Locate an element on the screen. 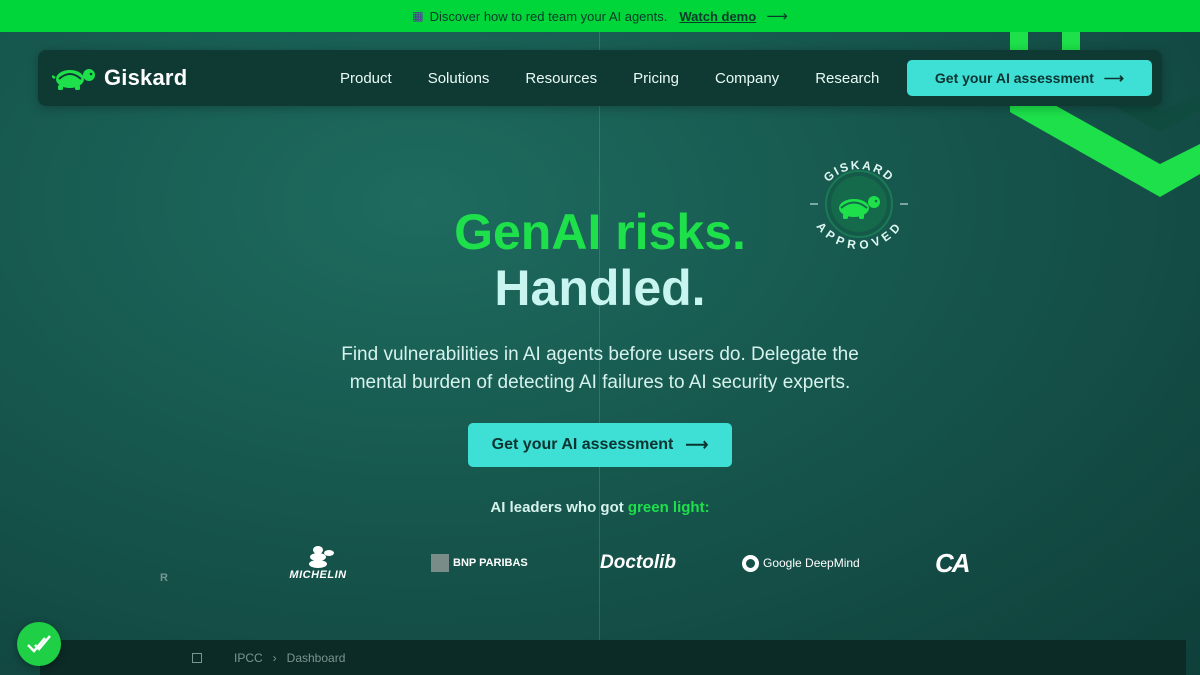 The height and width of the screenshot is (675, 1200). headline-line-2: Handled. is located at coordinates (600, 288).